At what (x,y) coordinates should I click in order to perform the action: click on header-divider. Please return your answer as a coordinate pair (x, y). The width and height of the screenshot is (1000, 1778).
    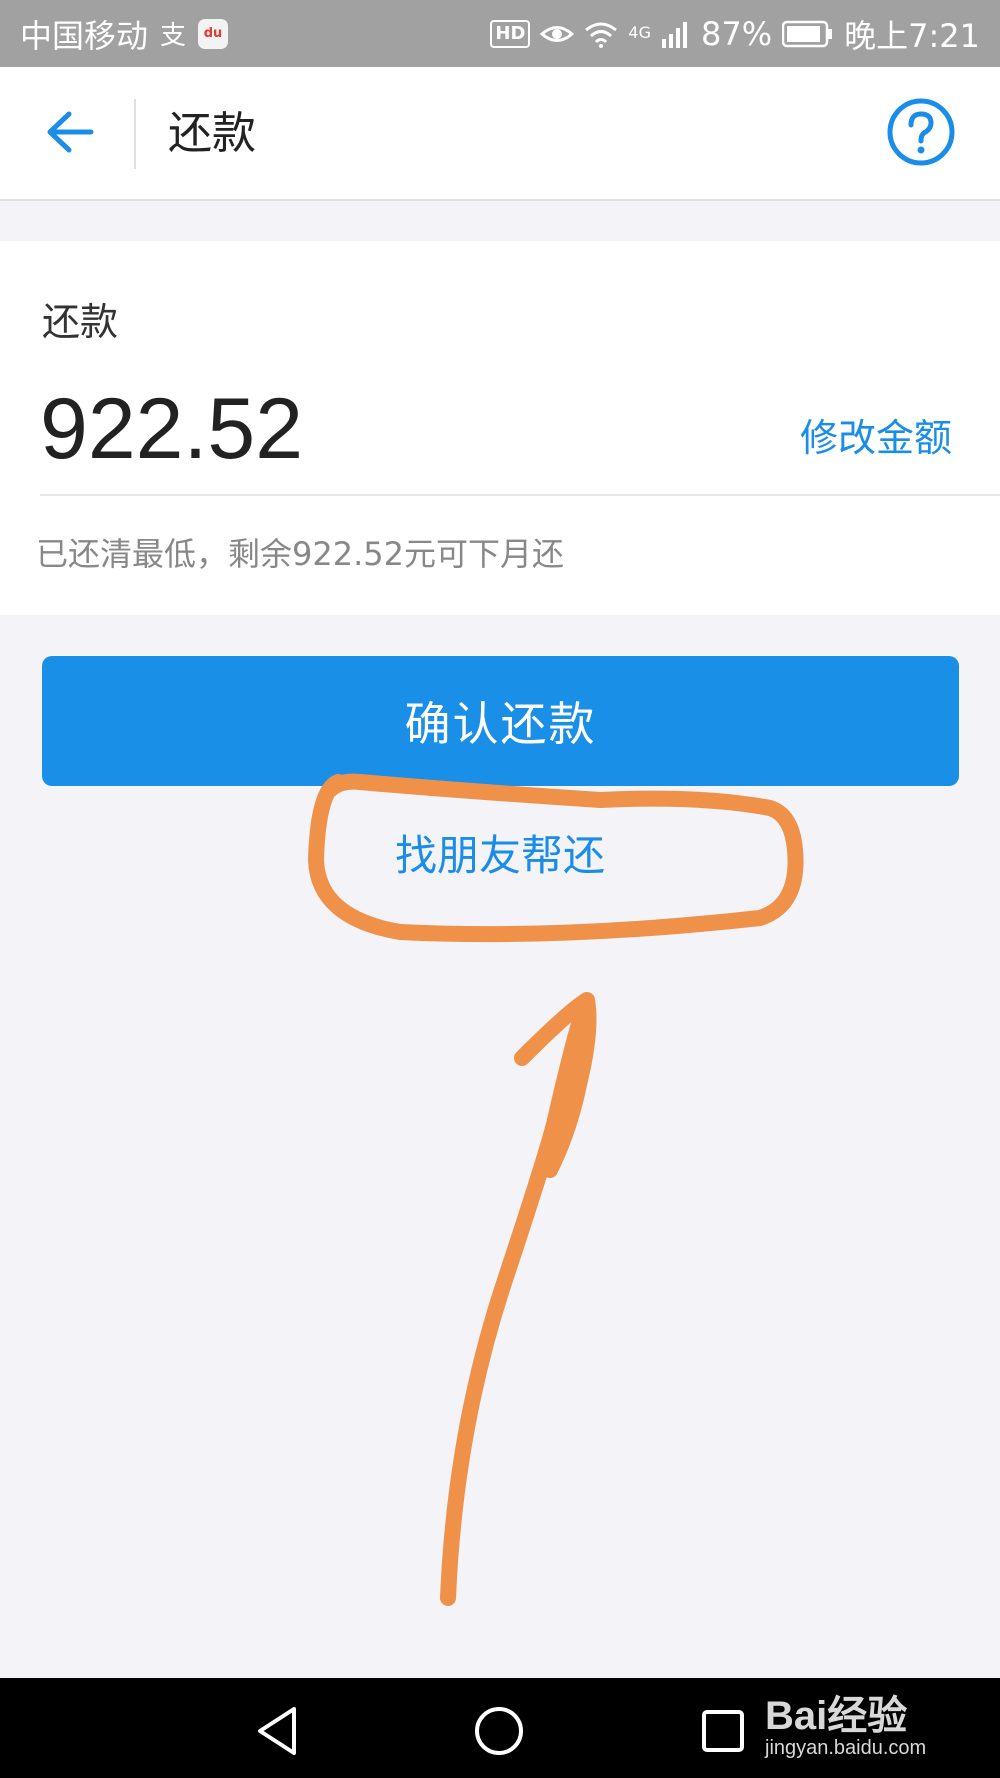
    Looking at the image, I should click on (135, 134).